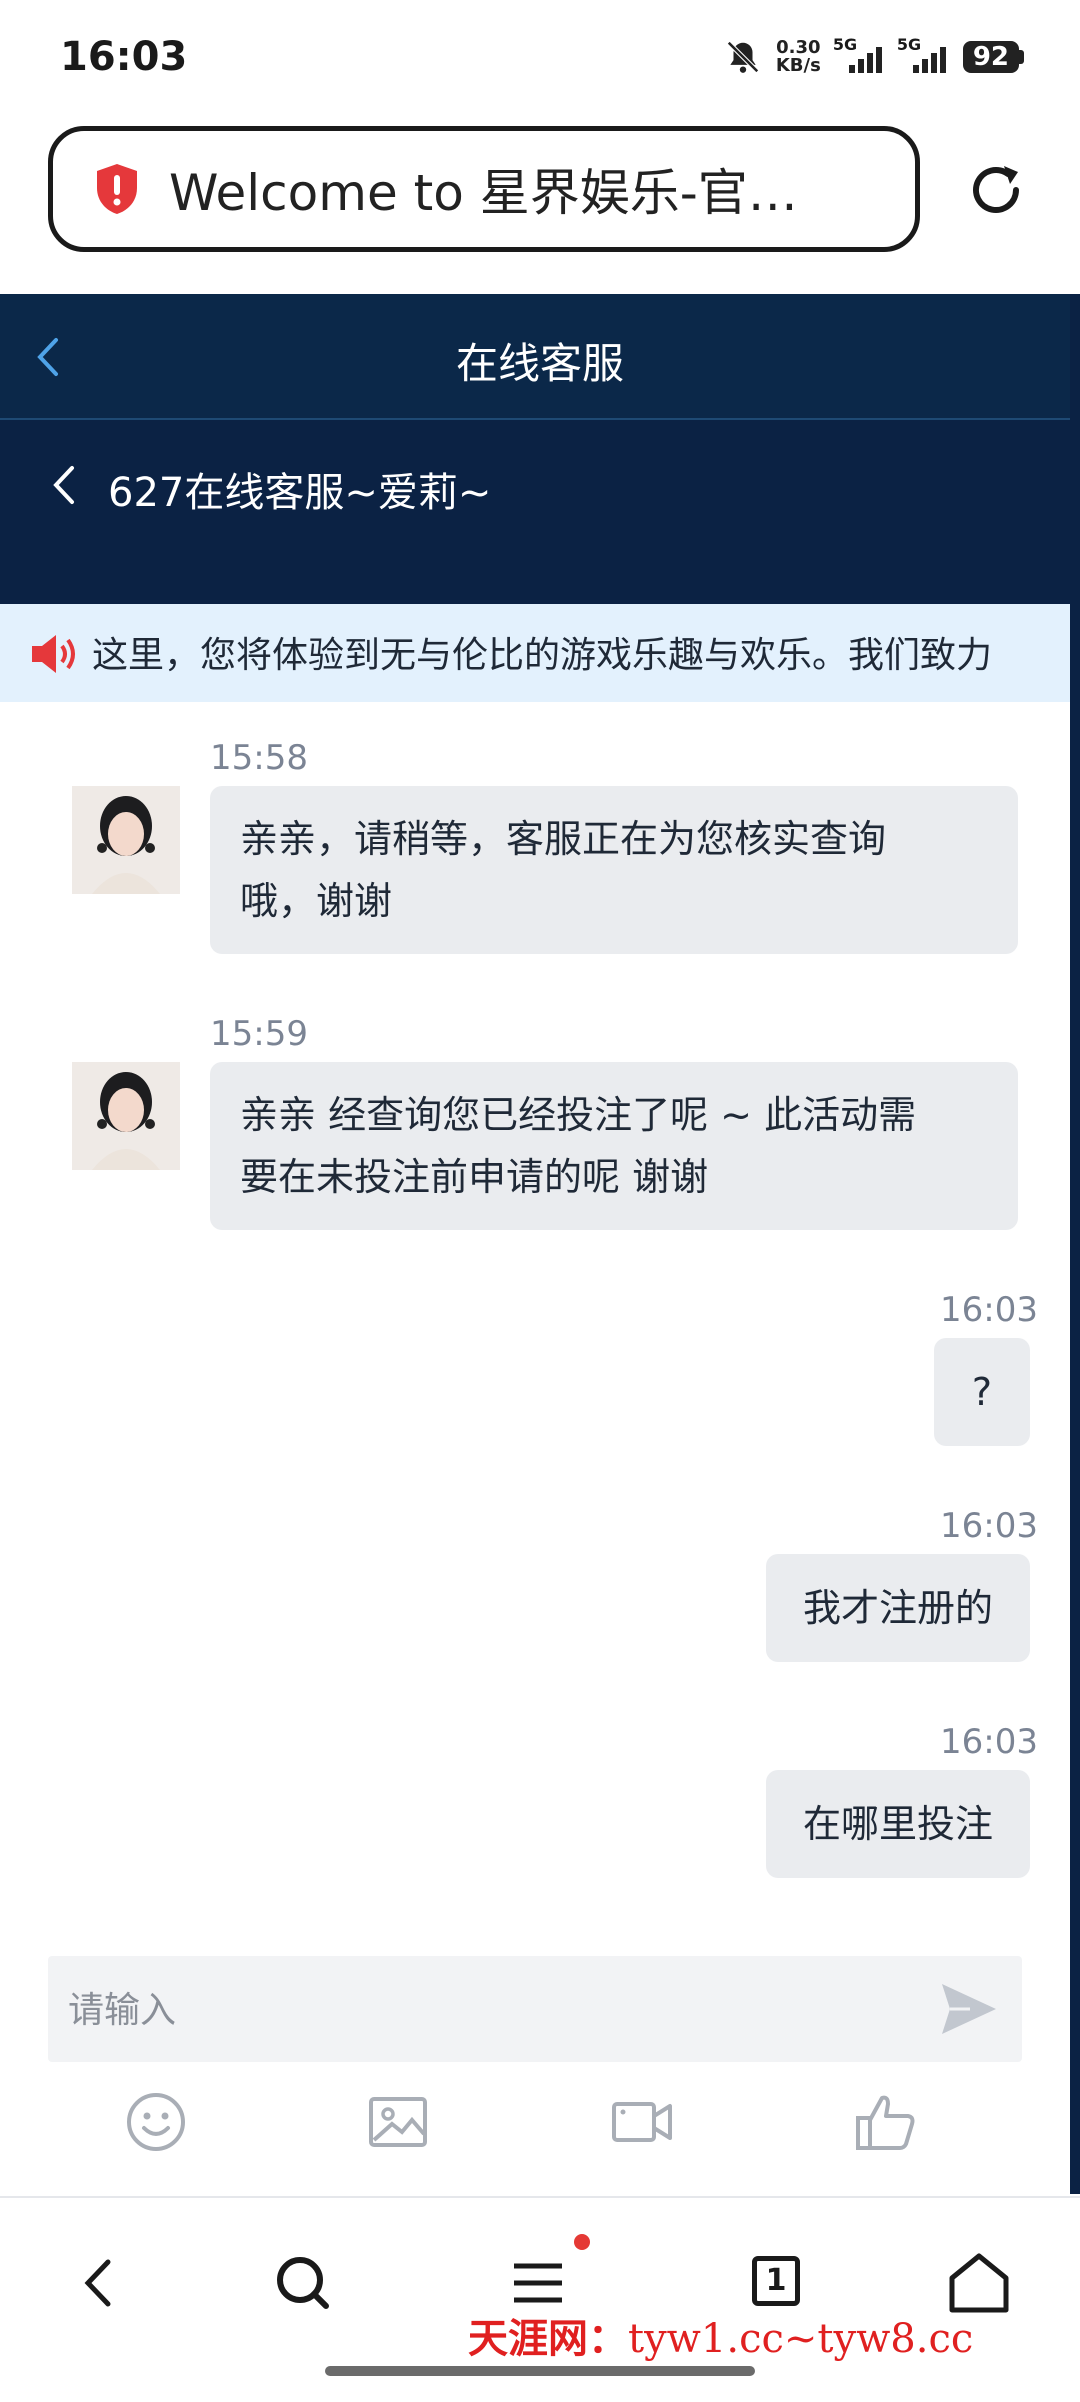 The height and width of the screenshot is (2402, 1080). Describe the element at coordinates (721, 2338) in the screenshot. I see `watermark: 天涯网：tyw1.cc~tyw8.cc` at that location.